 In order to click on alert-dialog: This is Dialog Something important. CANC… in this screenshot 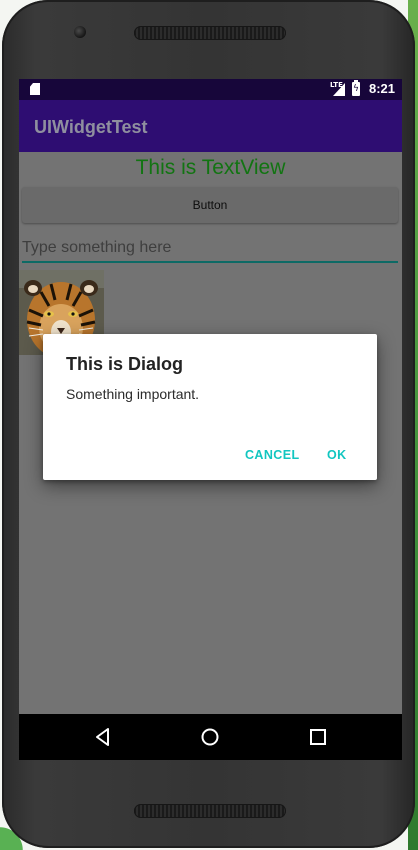, I will do `click(210, 407)`.